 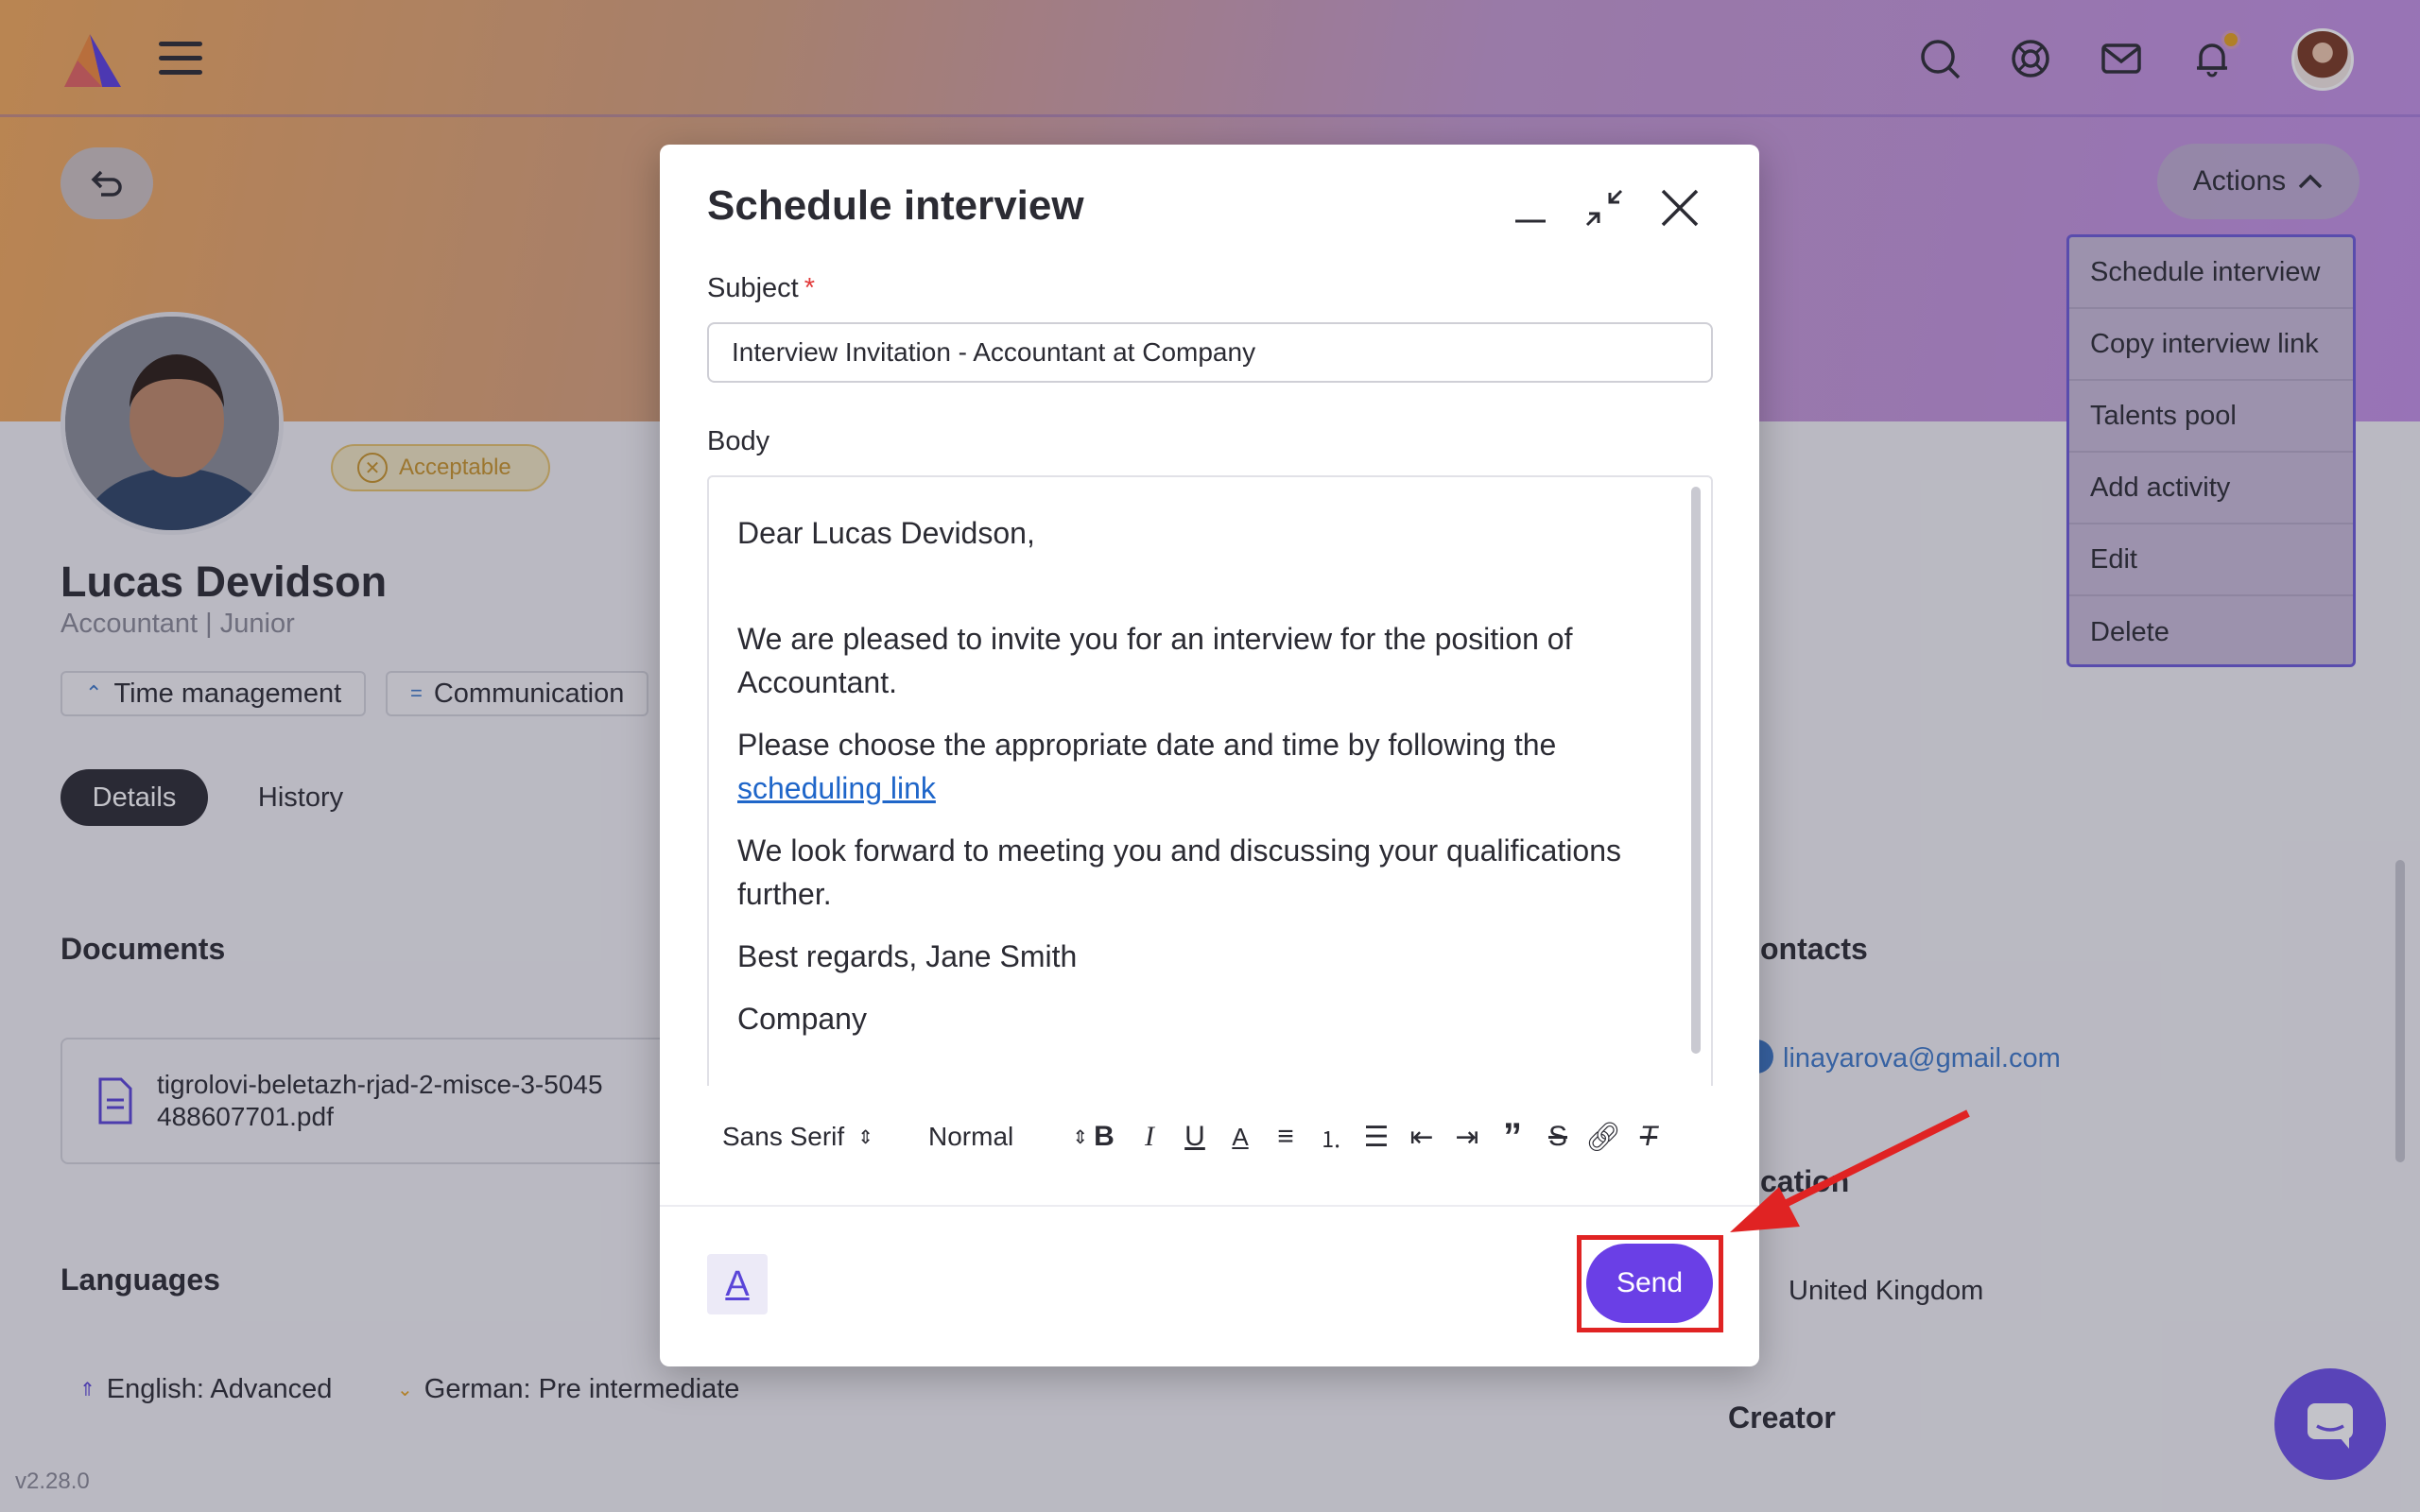 I want to click on outdent-icon: ⇤, so click(x=1421, y=1137).